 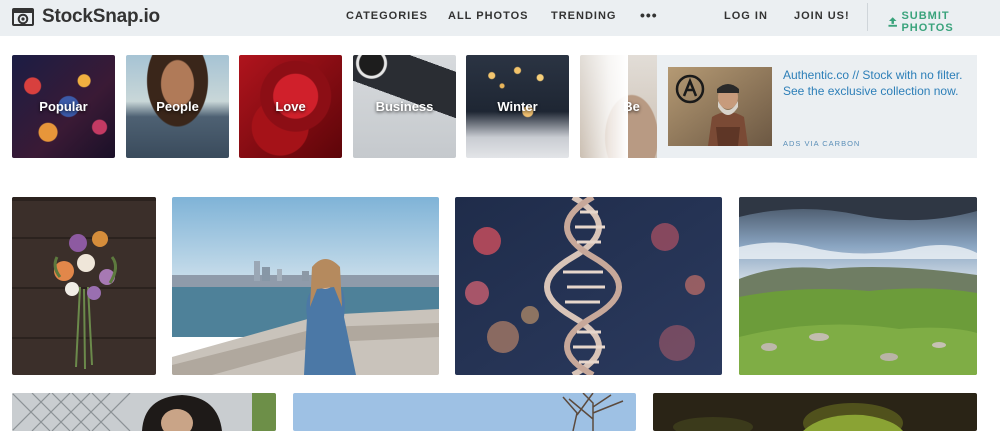 What do you see at coordinates (867, 17) in the screenshot?
I see `nav-divider` at bounding box center [867, 17].